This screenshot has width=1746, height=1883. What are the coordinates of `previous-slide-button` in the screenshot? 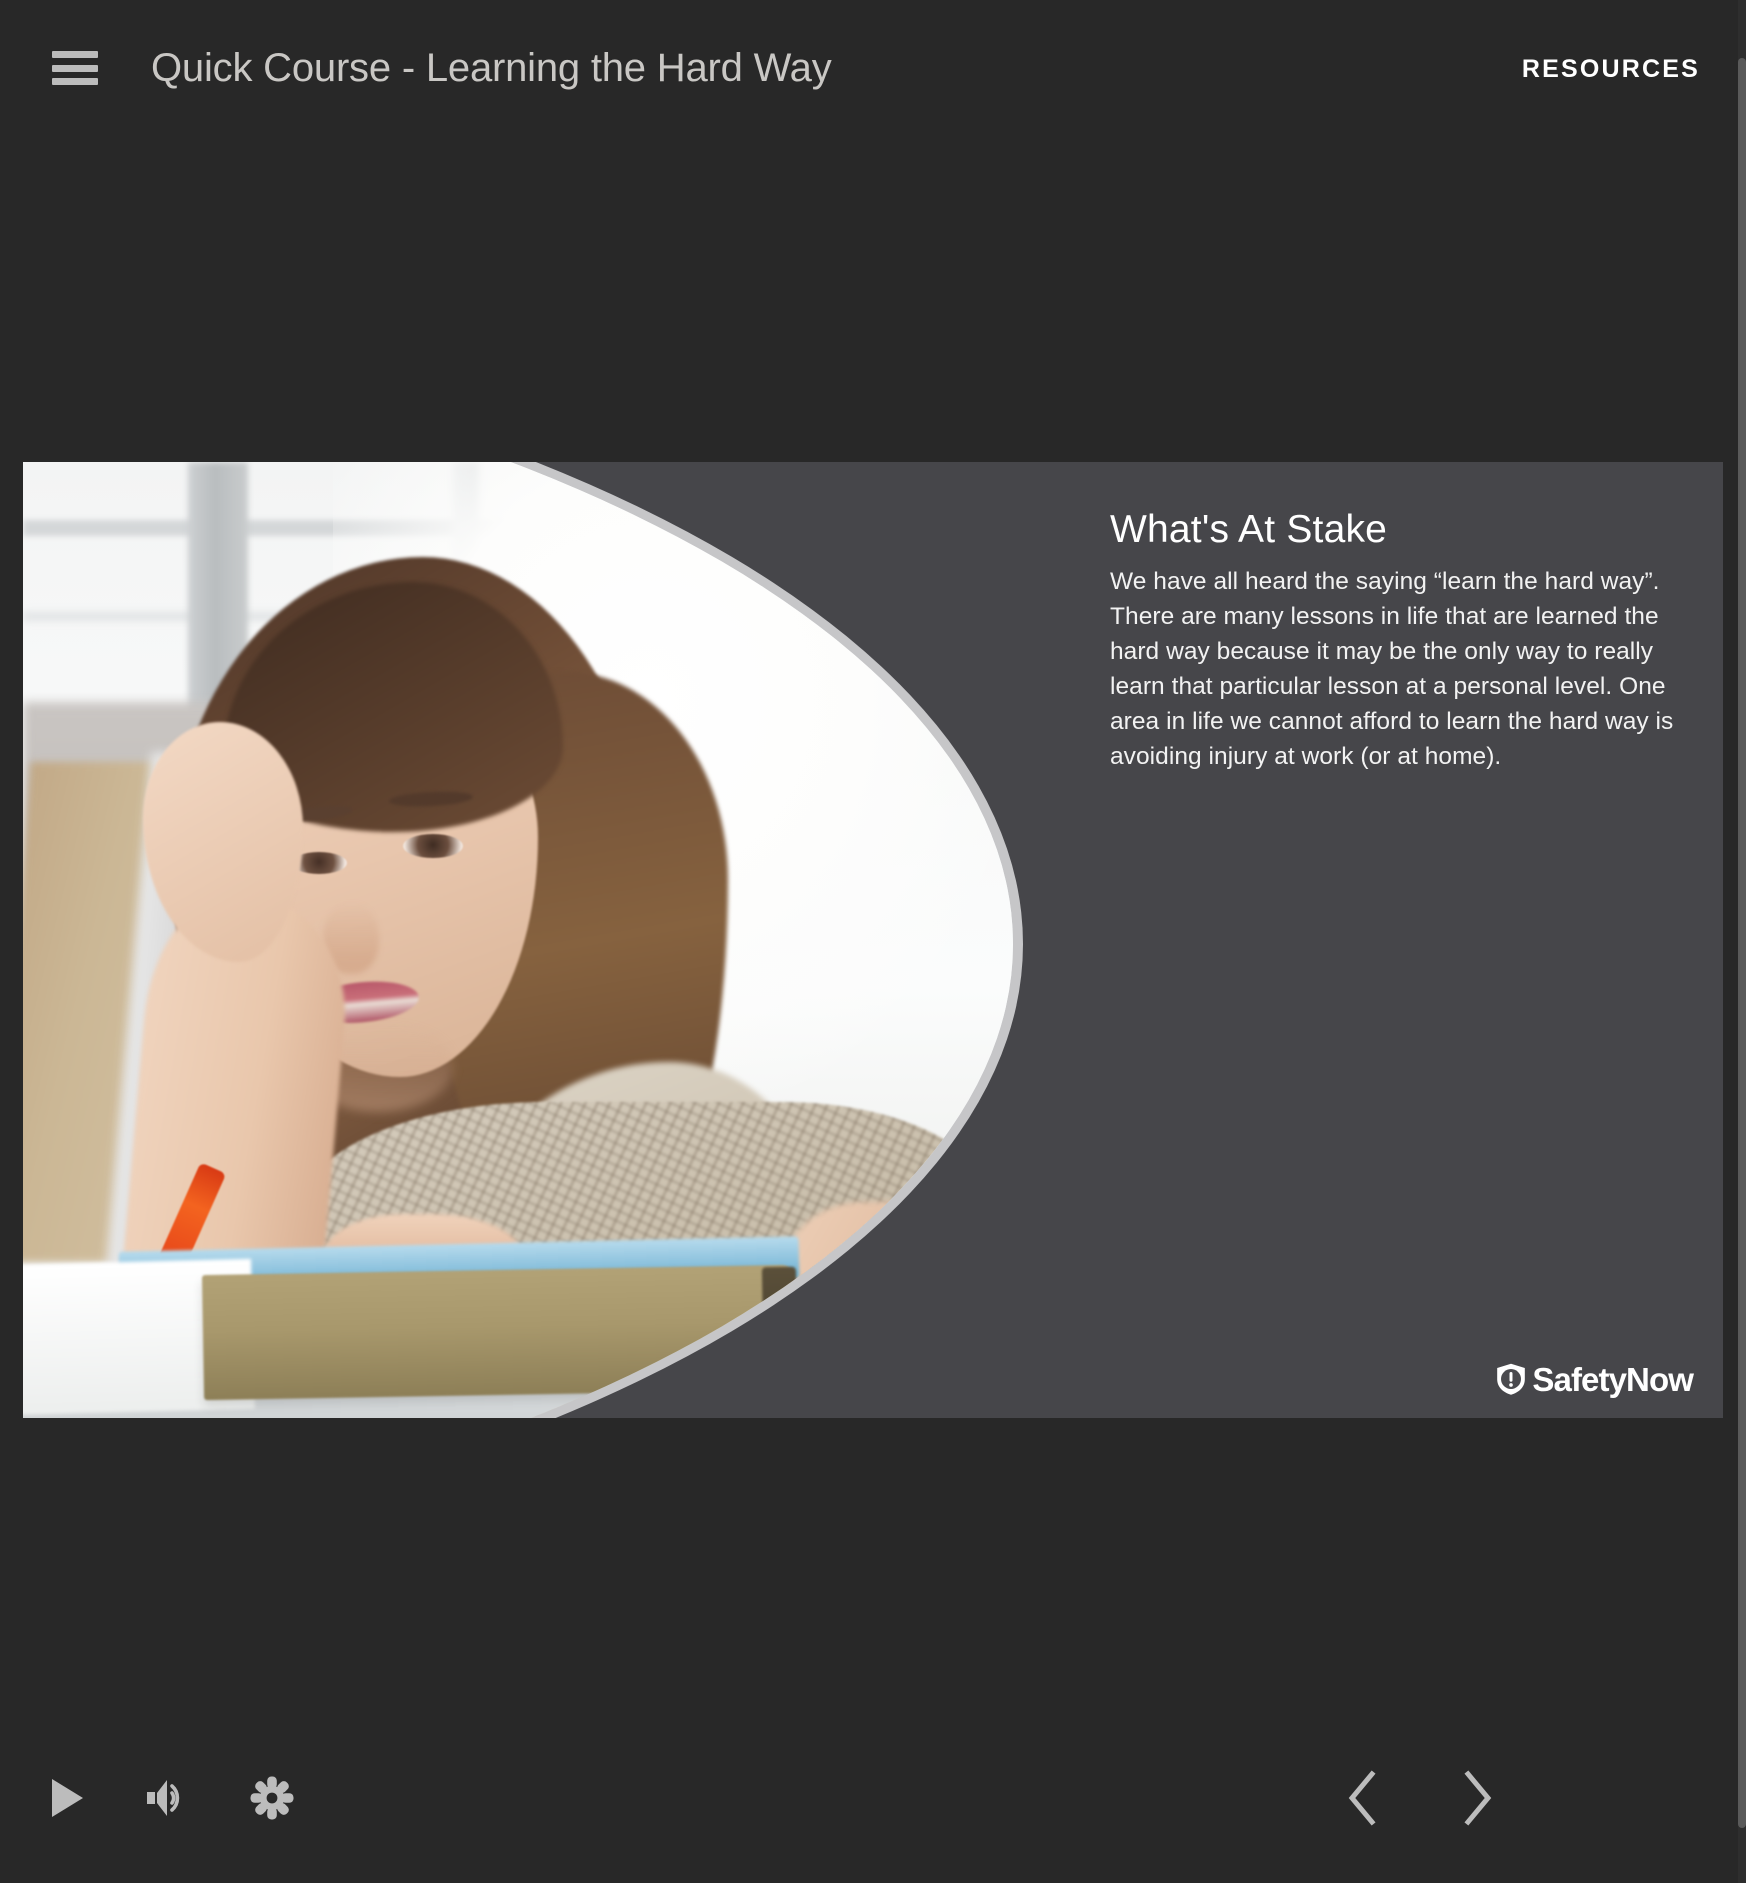 It's located at (1363, 1798).